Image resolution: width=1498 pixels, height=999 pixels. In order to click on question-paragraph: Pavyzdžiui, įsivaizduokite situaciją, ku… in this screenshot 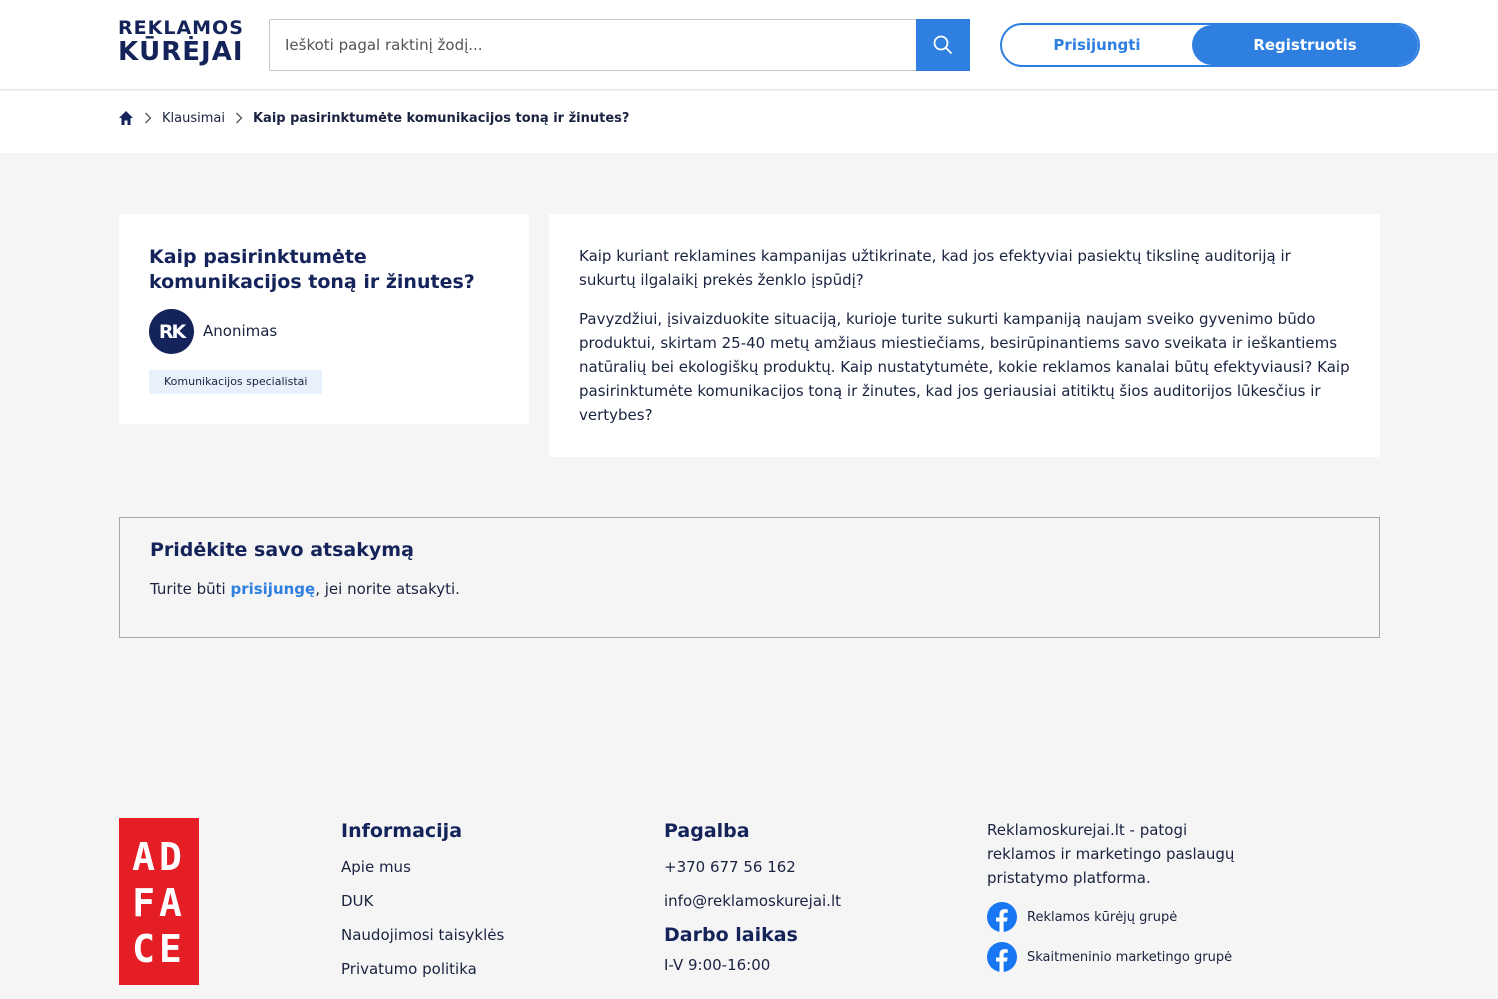, I will do `click(964, 367)`.